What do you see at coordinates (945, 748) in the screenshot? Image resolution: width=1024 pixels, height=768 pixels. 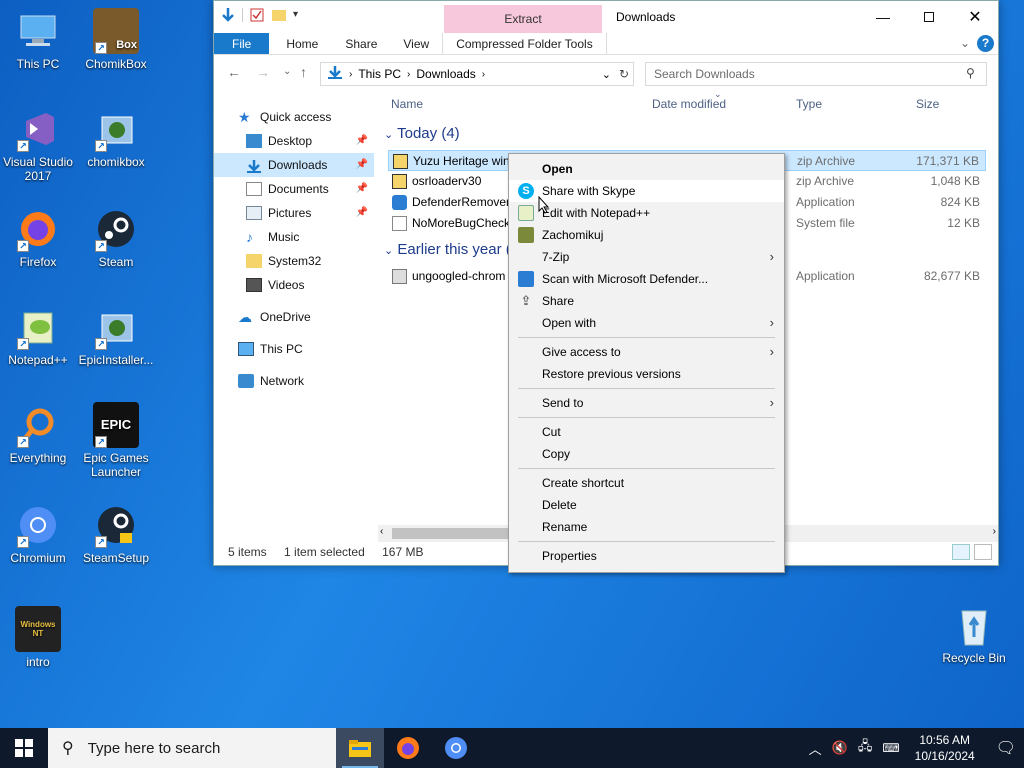 I see `clock: 10:56 AM 10/16/2024` at bounding box center [945, 748].